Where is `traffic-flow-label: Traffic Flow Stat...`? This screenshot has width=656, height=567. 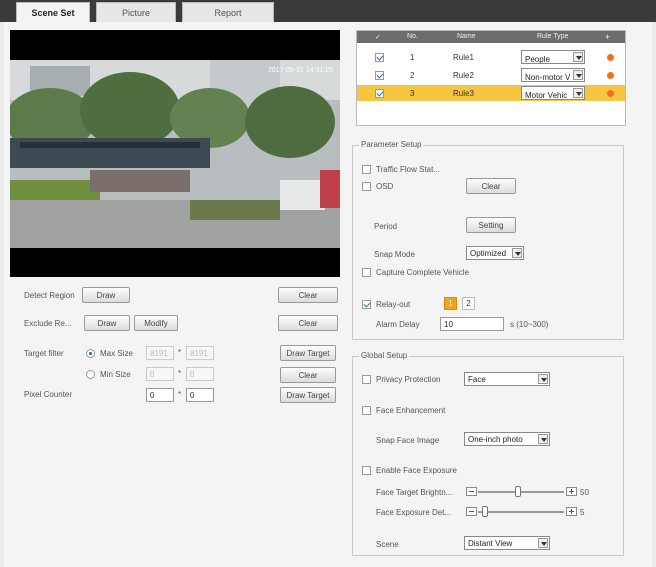 traffic-flow-label: Traffic Flow Stat... is located at coordinates (408, 169).